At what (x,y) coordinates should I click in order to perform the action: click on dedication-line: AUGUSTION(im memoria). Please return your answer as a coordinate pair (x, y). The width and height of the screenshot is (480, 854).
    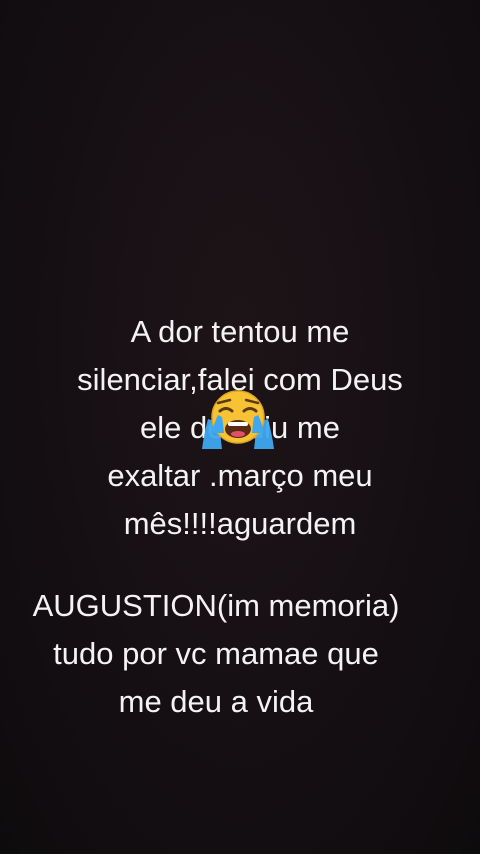
    Looking at the image, I should click on (216, 605).